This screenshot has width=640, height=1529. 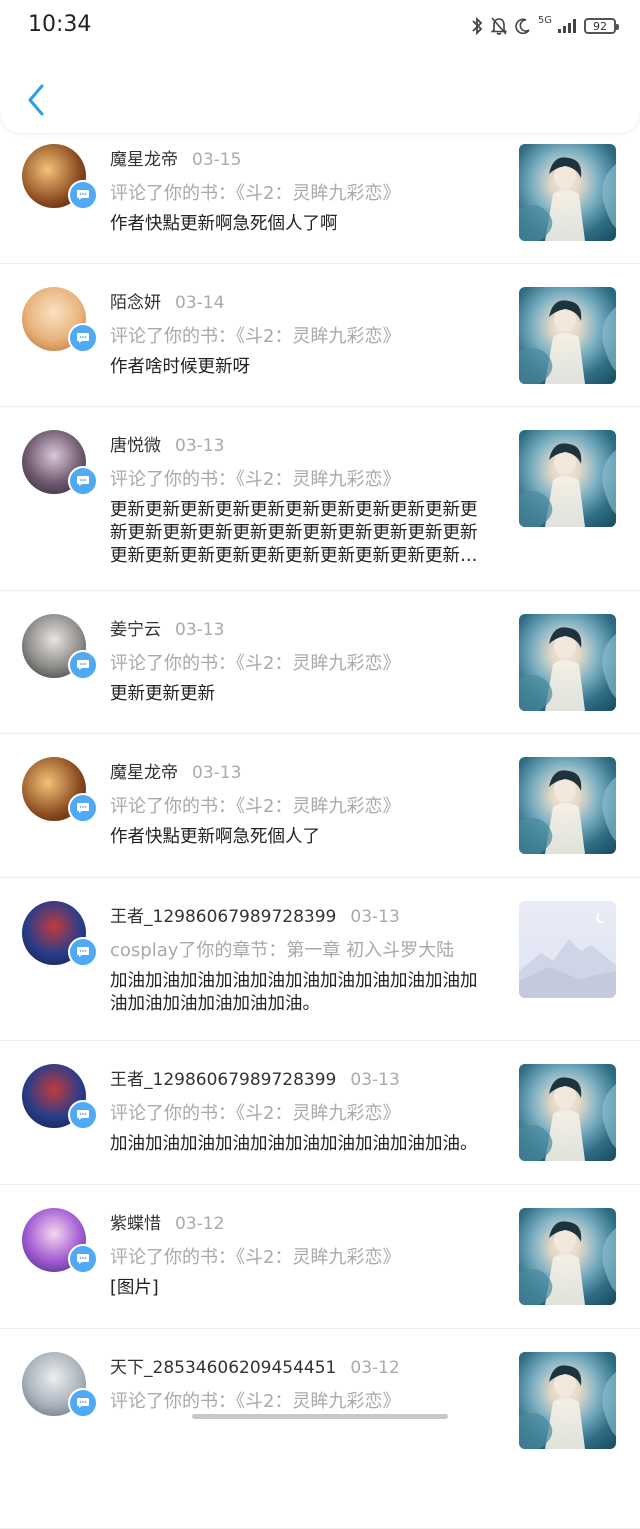 I want to click on user-name: 天下_28534606209454451, so click(x=223, y=1368).